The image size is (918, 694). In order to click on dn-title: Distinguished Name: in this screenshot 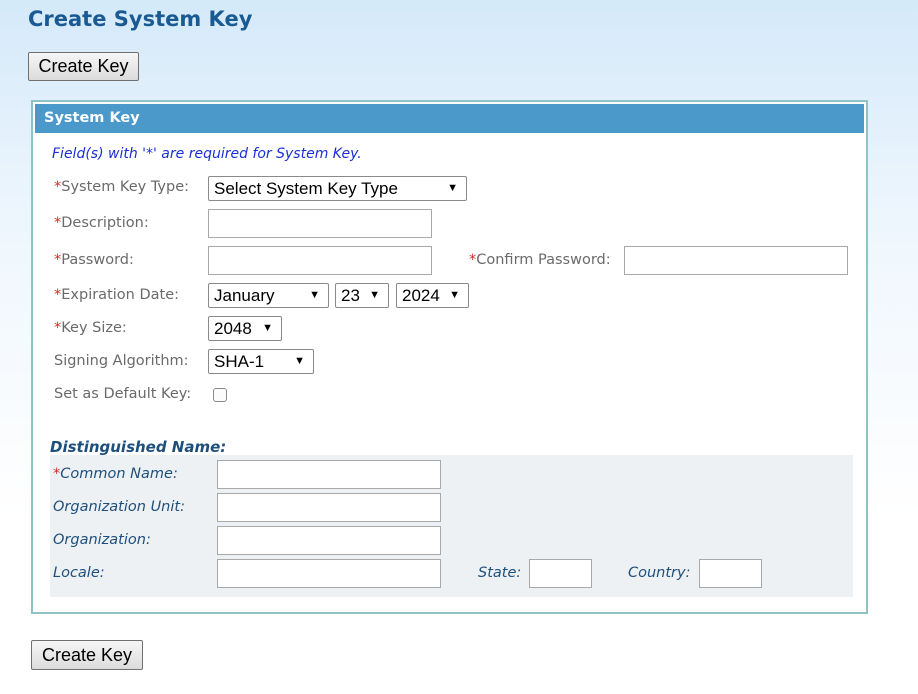, I will do `click(138, 447)`.